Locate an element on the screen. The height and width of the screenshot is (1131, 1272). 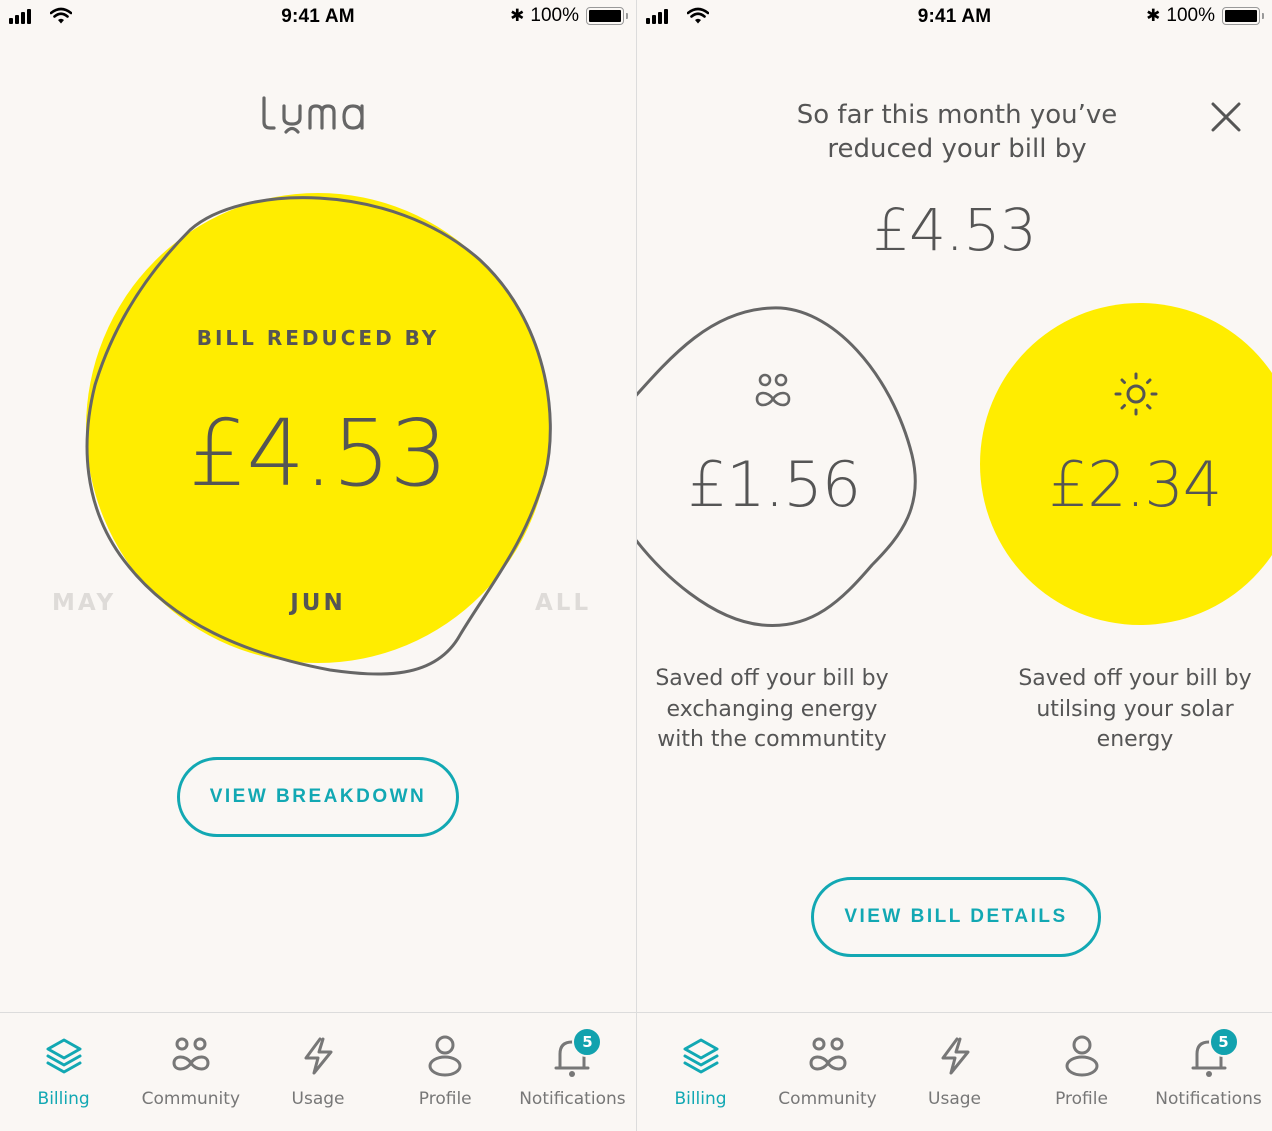
close-icon is located at coordinates (1226, 117).